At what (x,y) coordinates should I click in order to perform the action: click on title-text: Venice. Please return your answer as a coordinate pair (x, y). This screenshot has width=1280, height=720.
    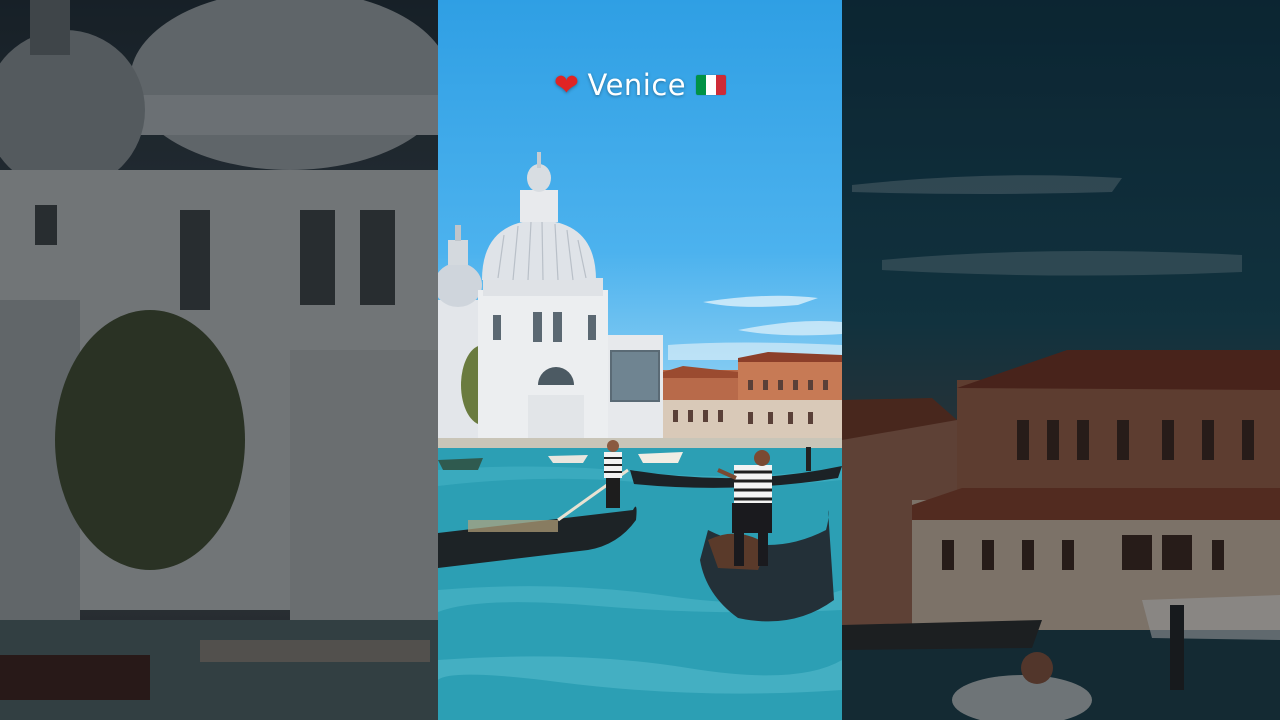
    Looking at the image, I should click on (637, 85).